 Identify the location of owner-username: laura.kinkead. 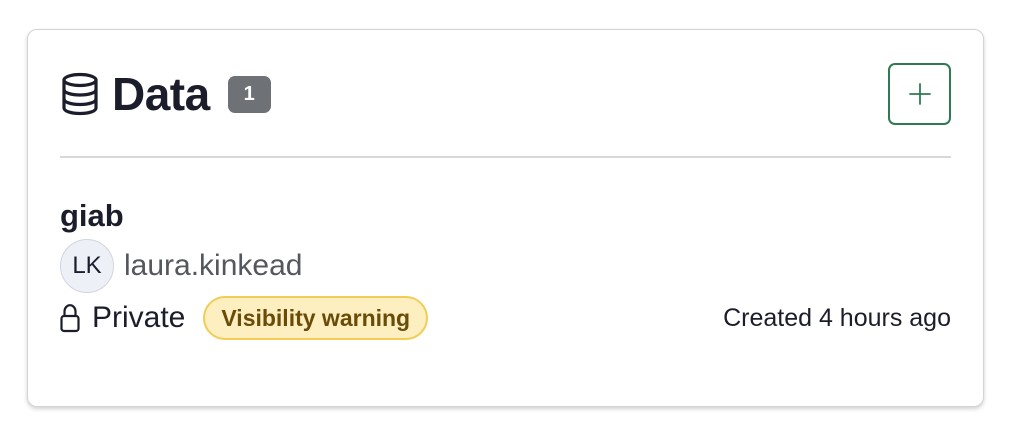
(213, 266).